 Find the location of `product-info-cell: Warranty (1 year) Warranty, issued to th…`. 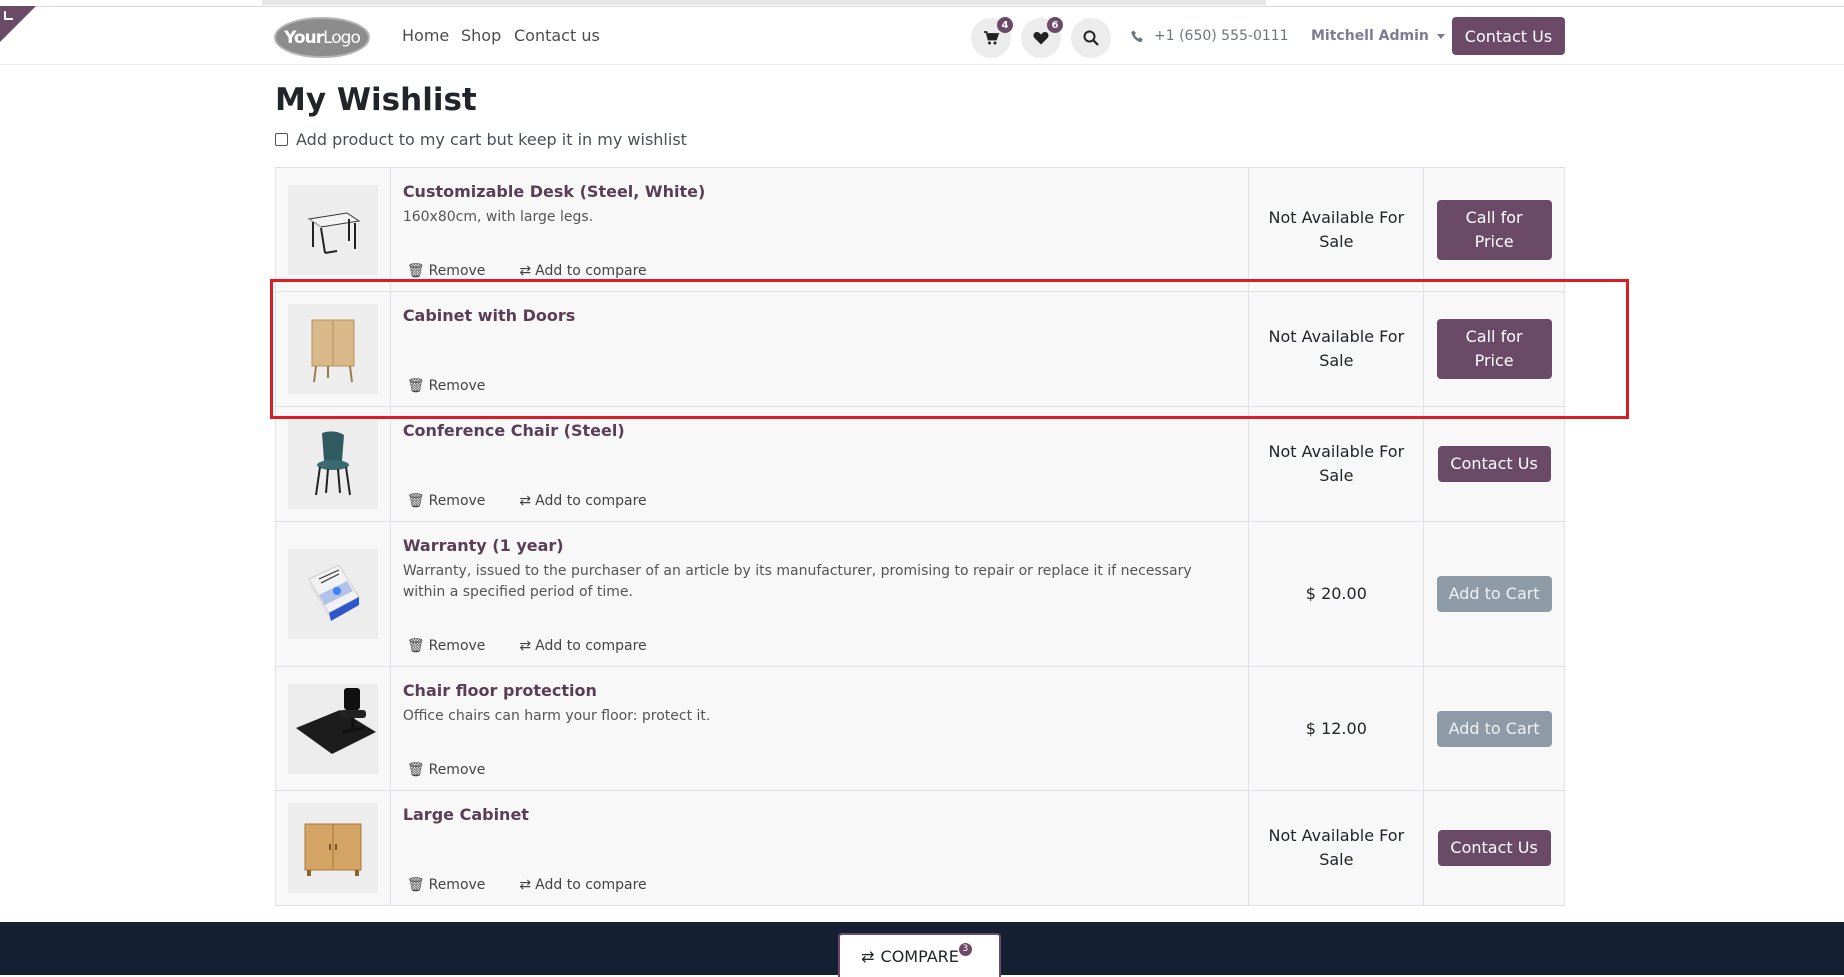

product-info-cell: Warranty (1 year) Warranty, issued to th… is located at coordinates (820, 594).